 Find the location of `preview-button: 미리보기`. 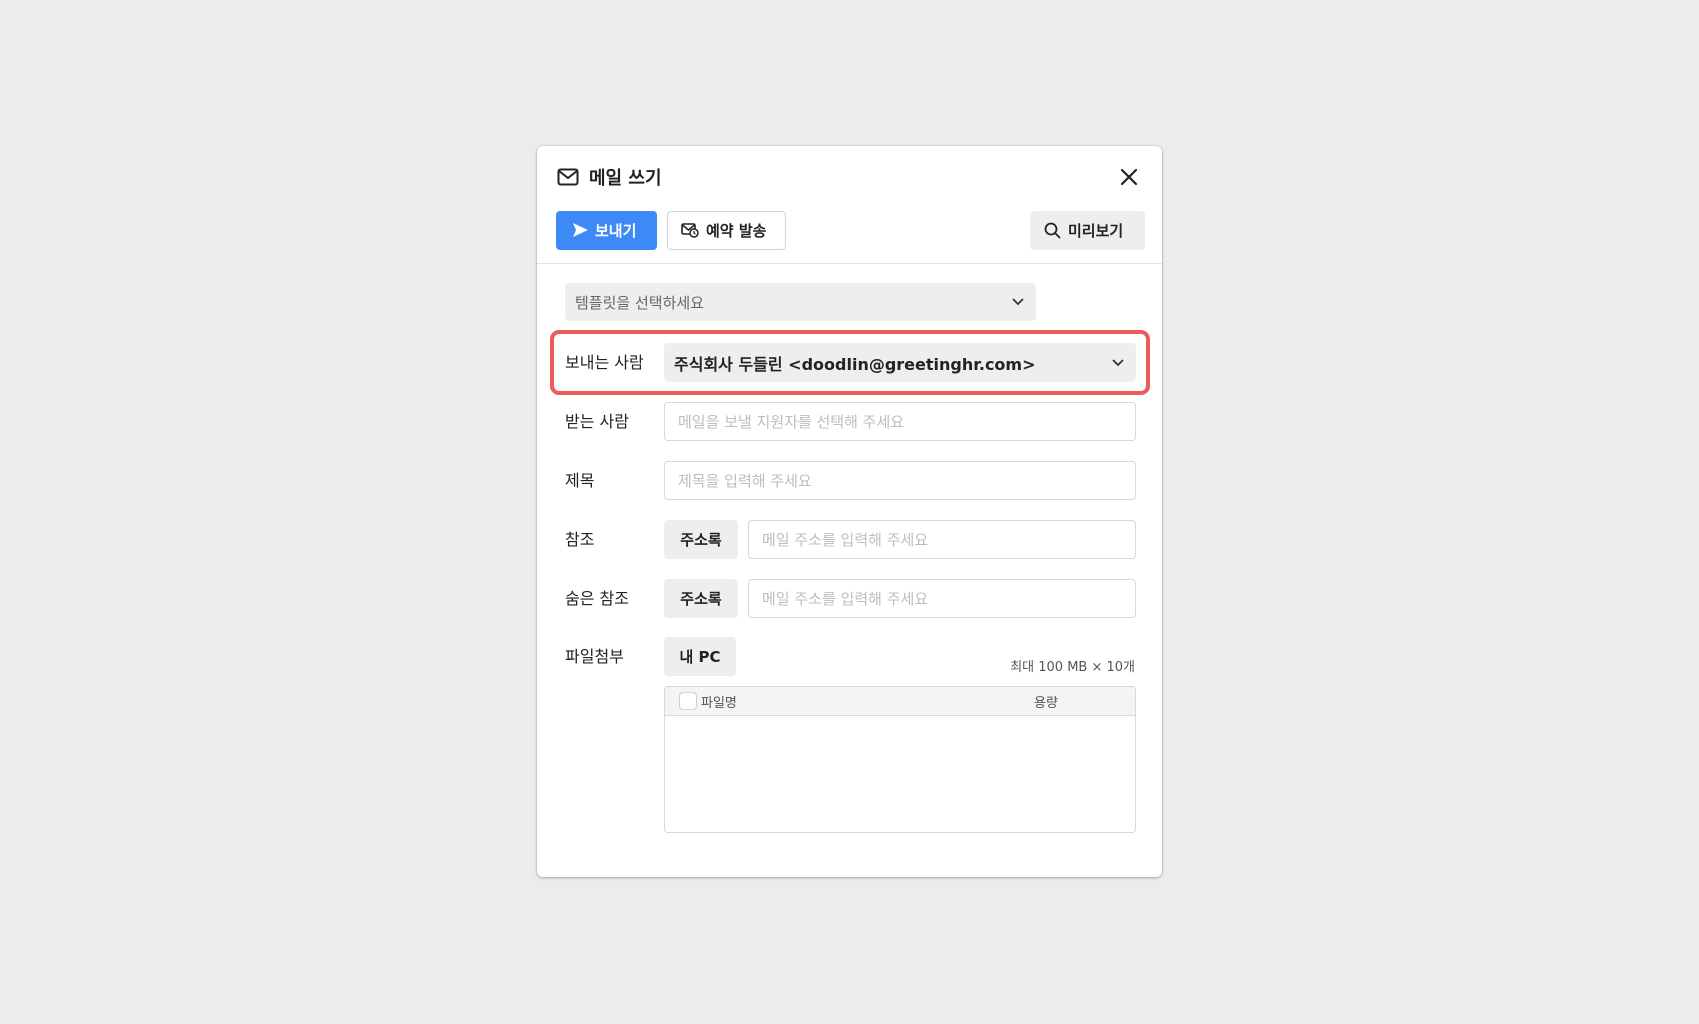

preview-button: 미리보기 is located at coordinates (1087, 230).